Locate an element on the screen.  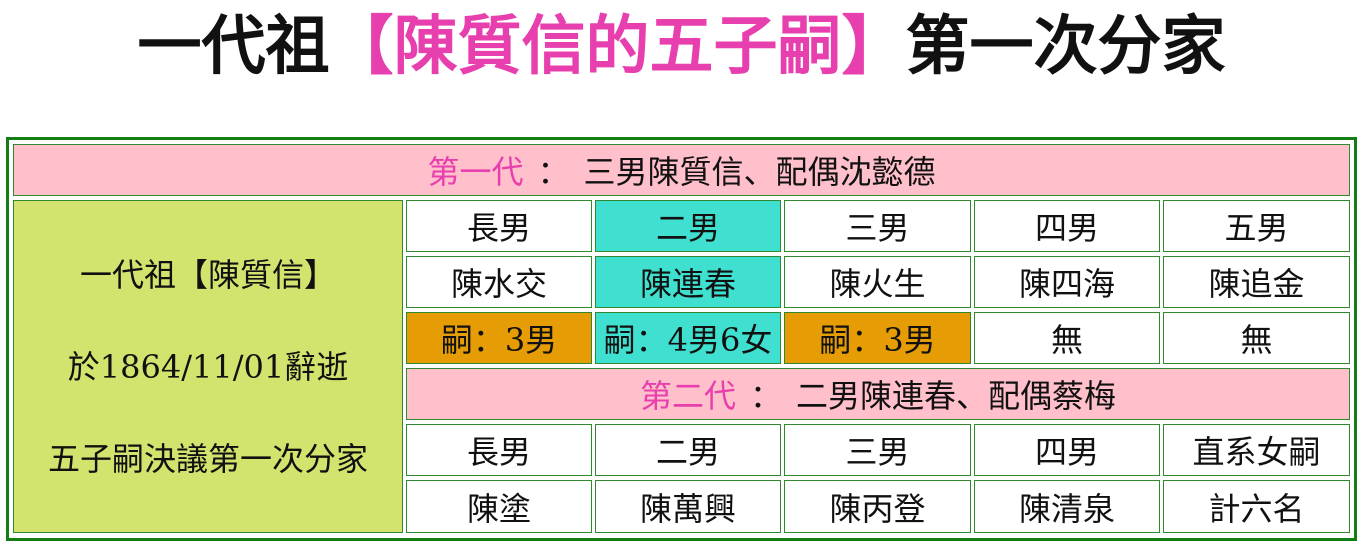
son-name-1: 陳水交 is located at coordinates (499, 282).